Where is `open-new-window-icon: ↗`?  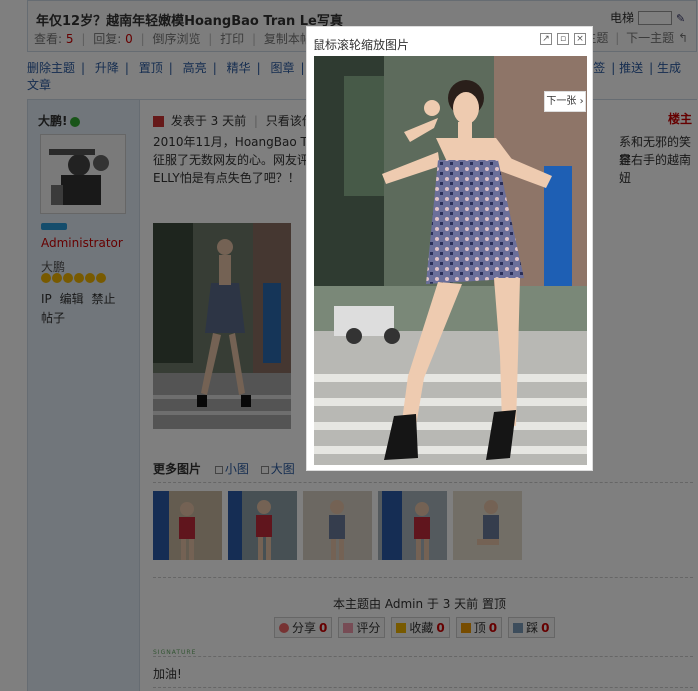 open-new-window-icon: ↗ is located at coordinates (546, 39).